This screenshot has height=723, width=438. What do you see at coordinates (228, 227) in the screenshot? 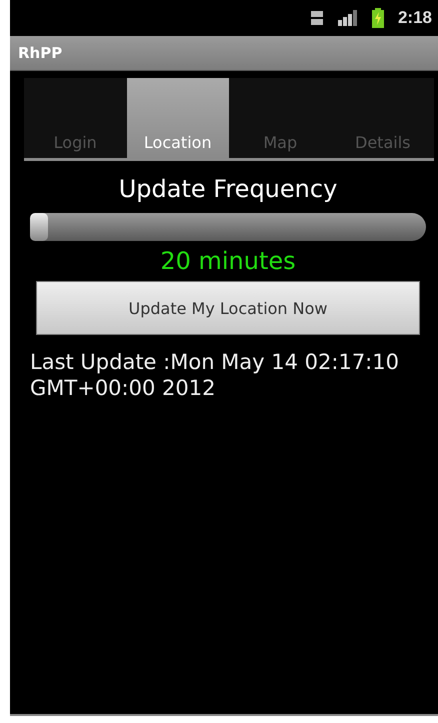
I see `frequency-slider` at bounding box center [228, 227].